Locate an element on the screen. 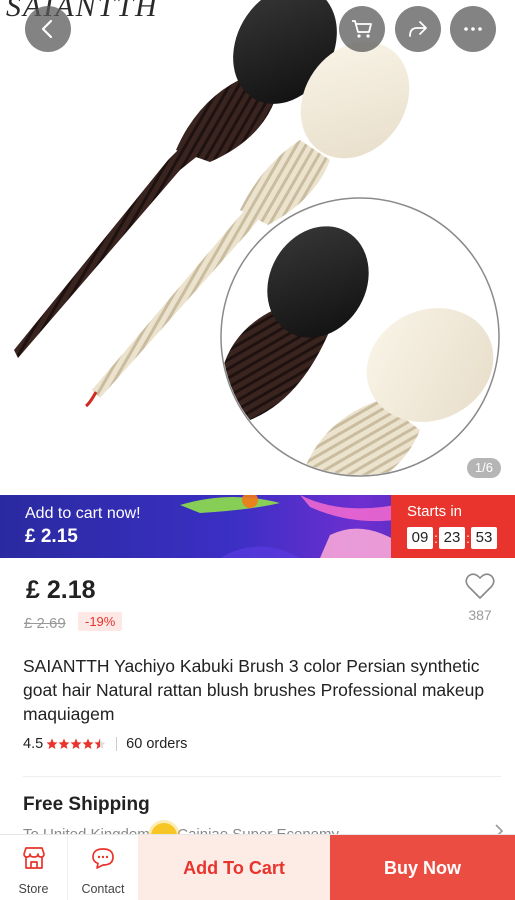 The width and height of the screenshot is (515, 900). gallery-page-indicator: 1/6 is located at coordinates (483, 468).